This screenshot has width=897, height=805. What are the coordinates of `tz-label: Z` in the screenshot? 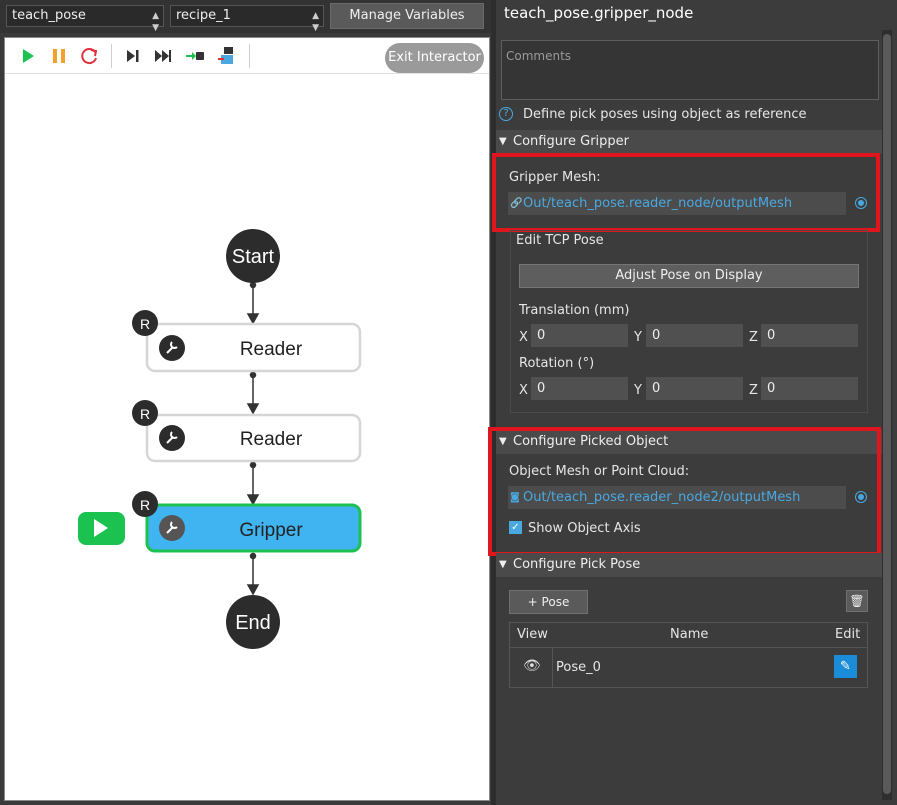 It's located at (753, 337).